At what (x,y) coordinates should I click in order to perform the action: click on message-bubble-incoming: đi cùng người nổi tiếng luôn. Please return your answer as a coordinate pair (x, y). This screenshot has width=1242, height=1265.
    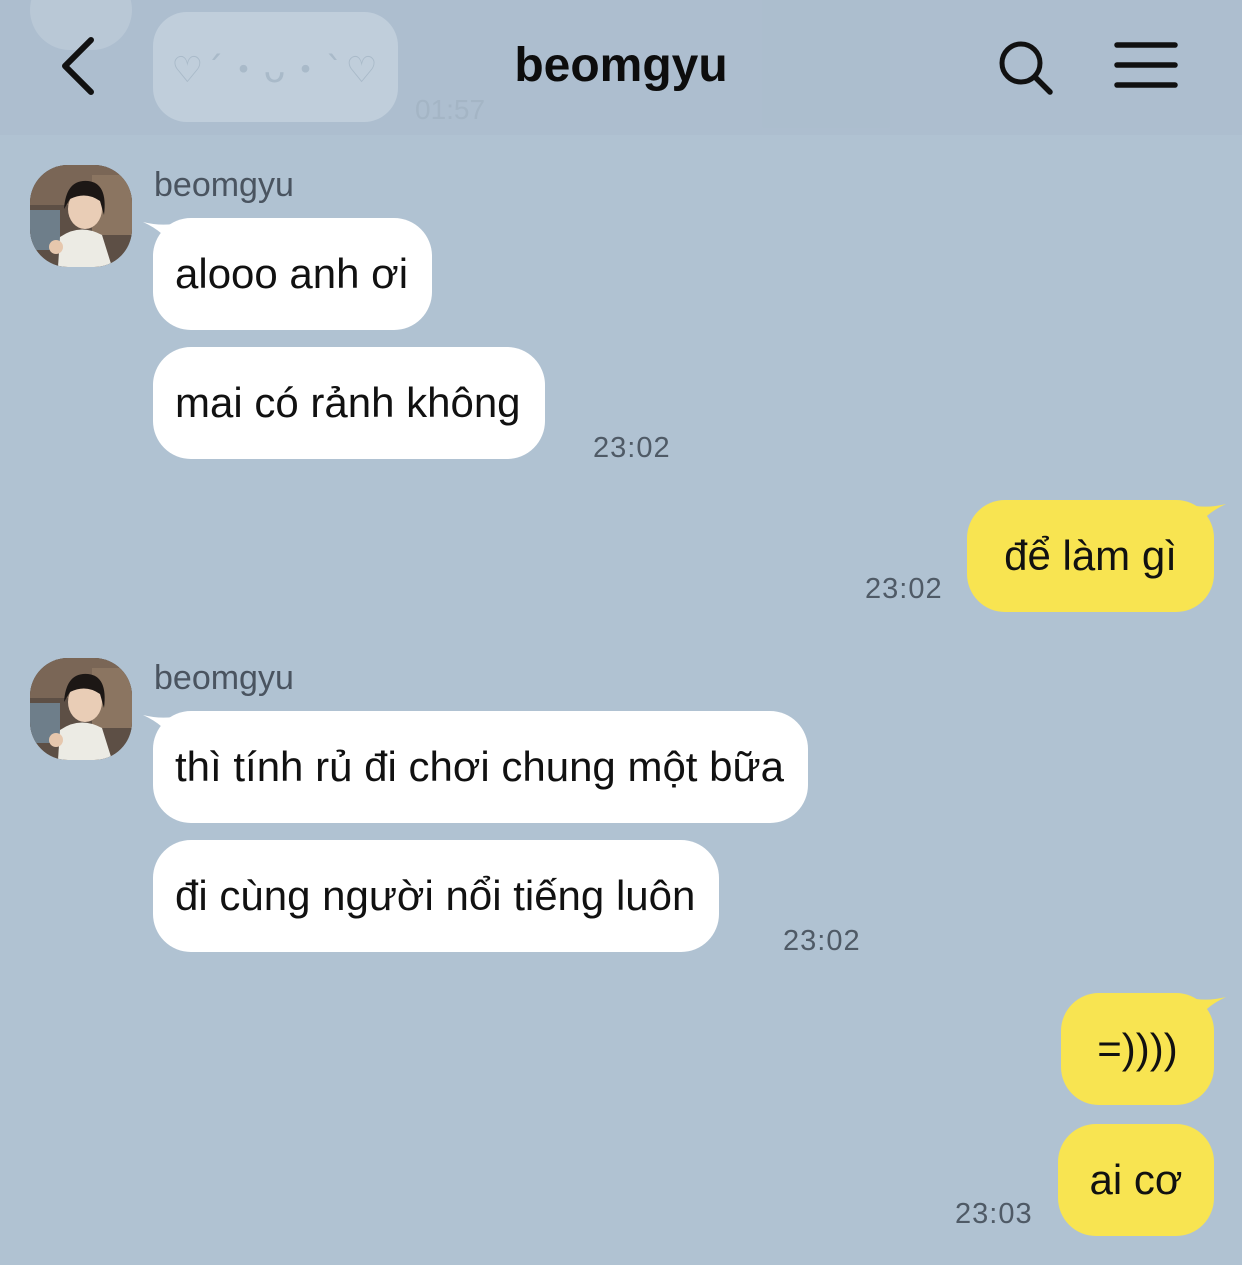
    Looking at the image, I should click on (436, 896).